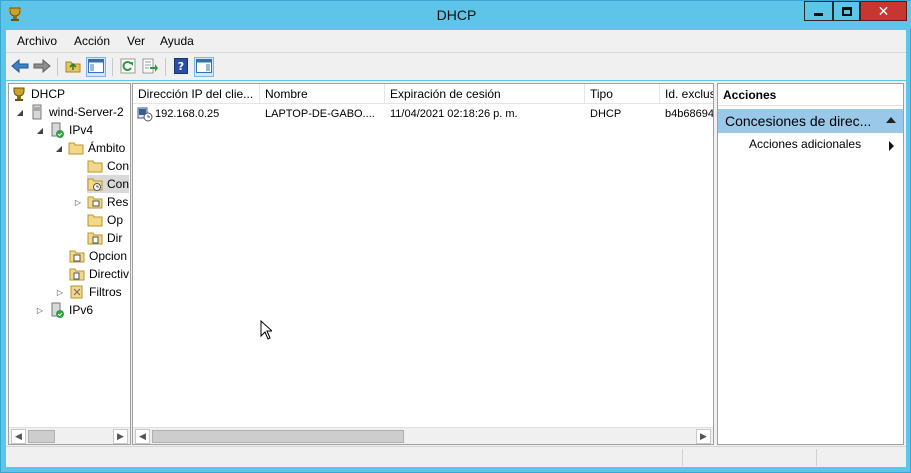 Image resolution: width=911 pixels, height=473 pixels. What do you see at coordinates (622, 94) in the screenshot?
I see `column-header-type: Tipo` at bounding box center [622, 94].